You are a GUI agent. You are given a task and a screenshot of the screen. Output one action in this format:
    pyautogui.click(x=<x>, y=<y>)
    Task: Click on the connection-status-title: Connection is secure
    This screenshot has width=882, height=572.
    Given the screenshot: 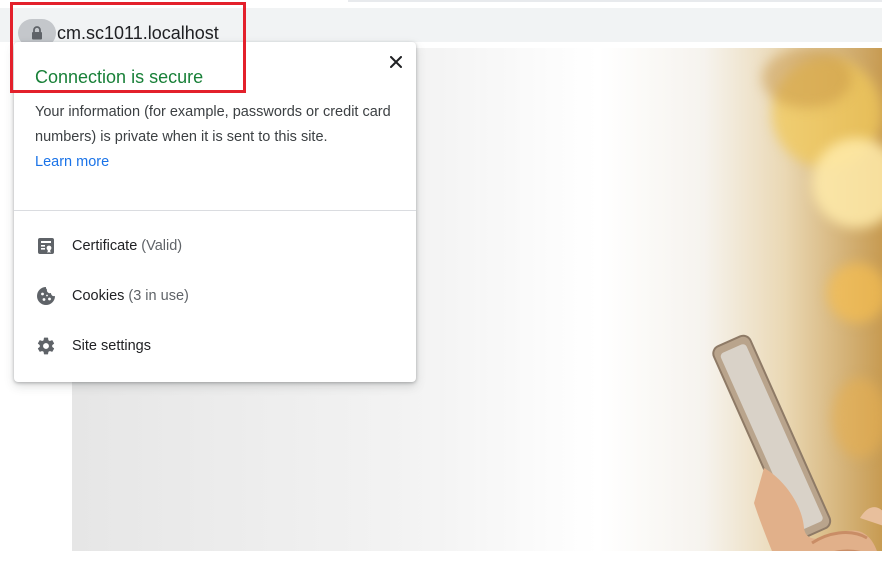 What is the action you would take?
    pyautogui.click(x=119, y=77)
    